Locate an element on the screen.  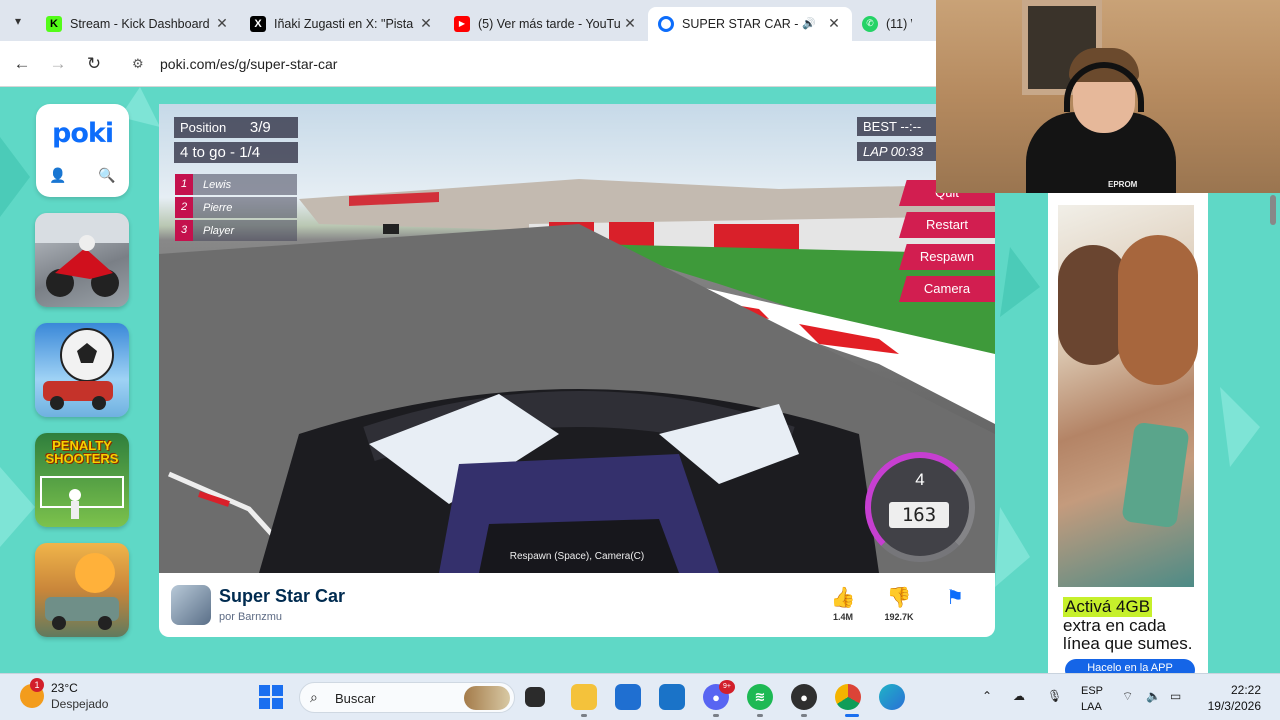
ad-cta-button: Hacelo en la APP is located at coordinates (1130, 666).